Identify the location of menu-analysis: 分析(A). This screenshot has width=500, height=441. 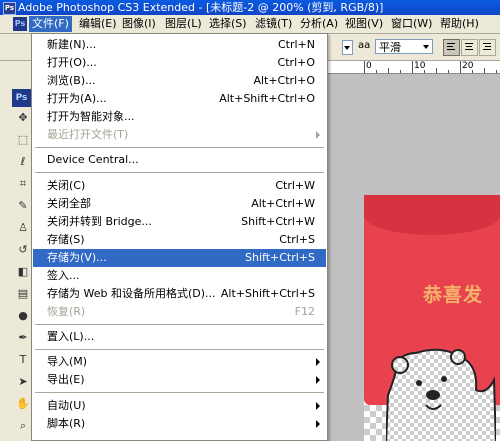
(319, 24).